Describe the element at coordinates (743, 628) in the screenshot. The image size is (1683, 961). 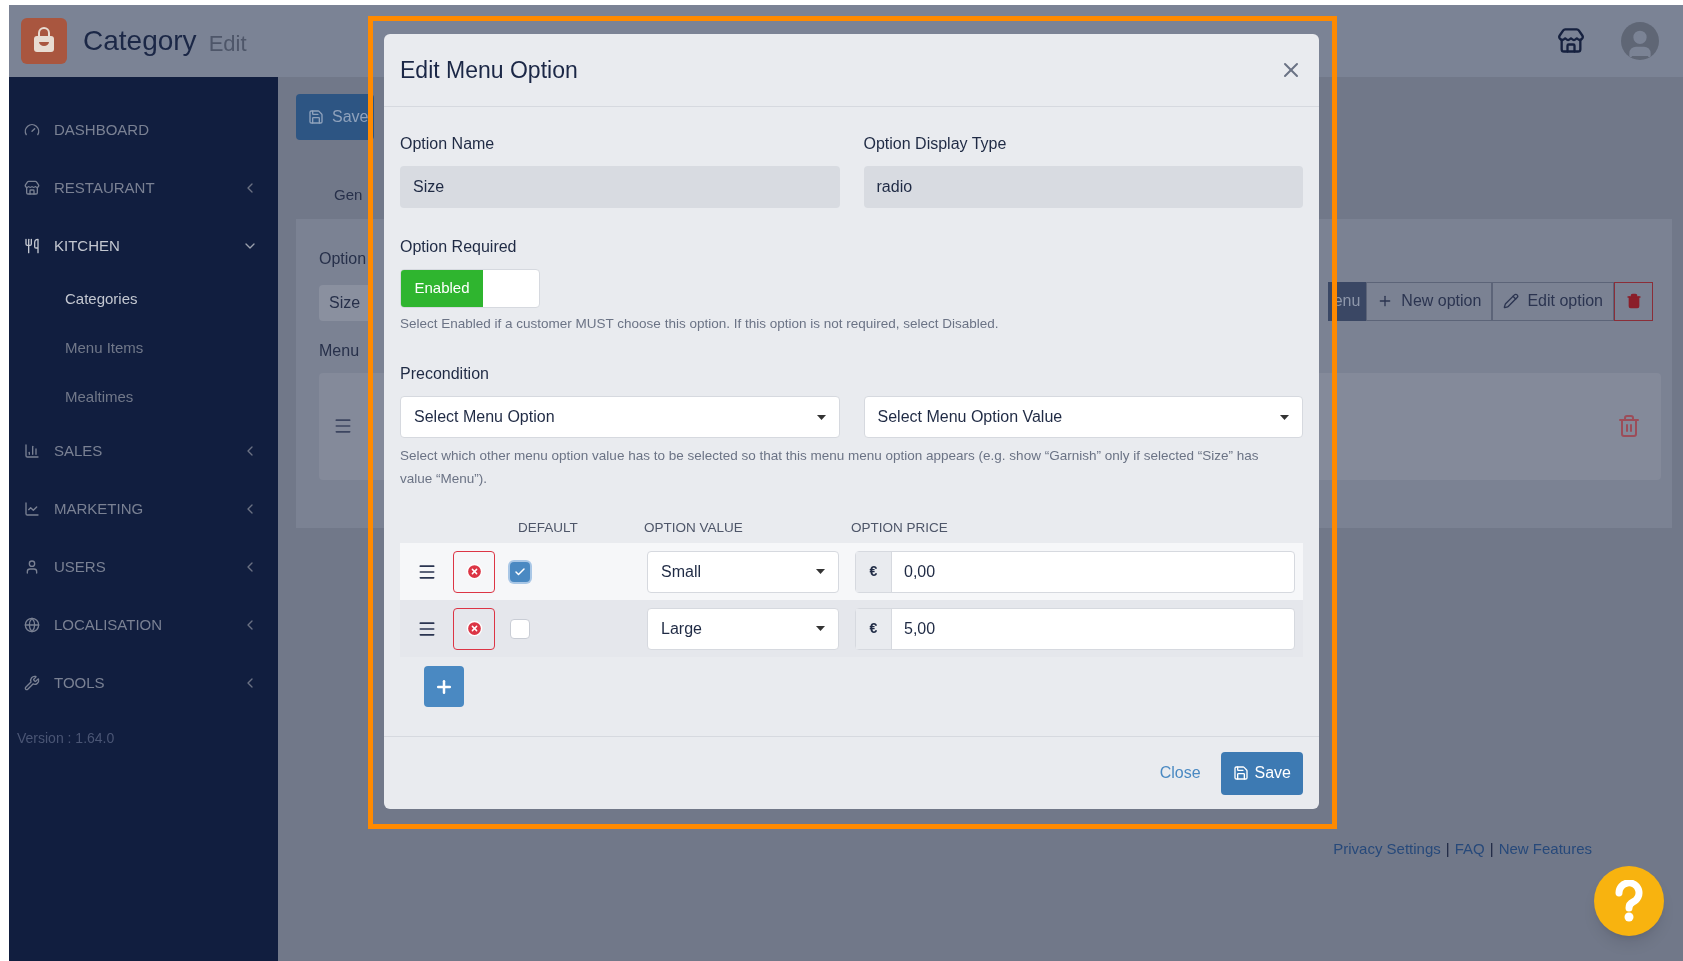
I see `option-value-select: Large` at that location.